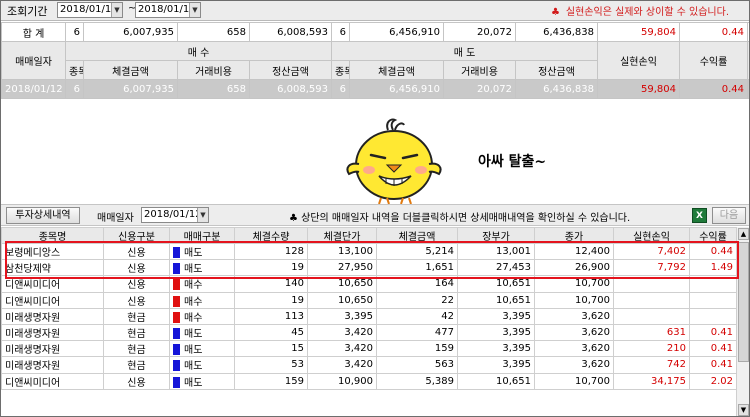 Image resolution: width=750 pixels, height=417 pixels. What do you see at coordinates (213, 32) in the screenshot?
I see `total-buy-cost: 658` at bounding box center [213, 32].